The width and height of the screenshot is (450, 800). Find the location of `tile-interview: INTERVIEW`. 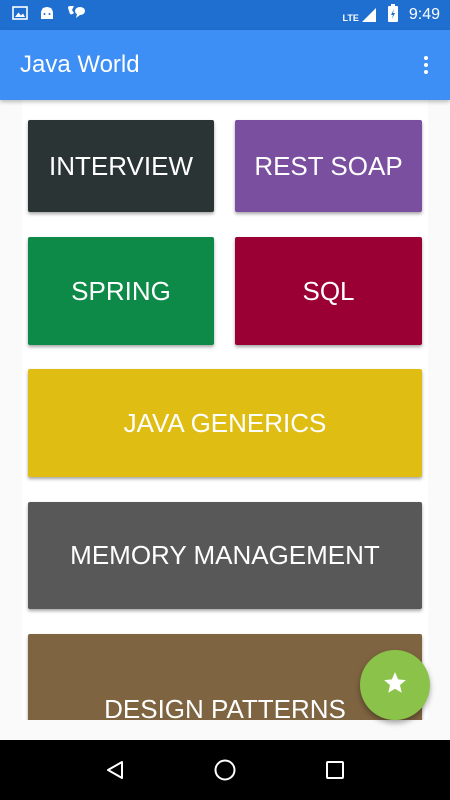

tile-interview: INTERVIEW is located at coordinates (121, 166).